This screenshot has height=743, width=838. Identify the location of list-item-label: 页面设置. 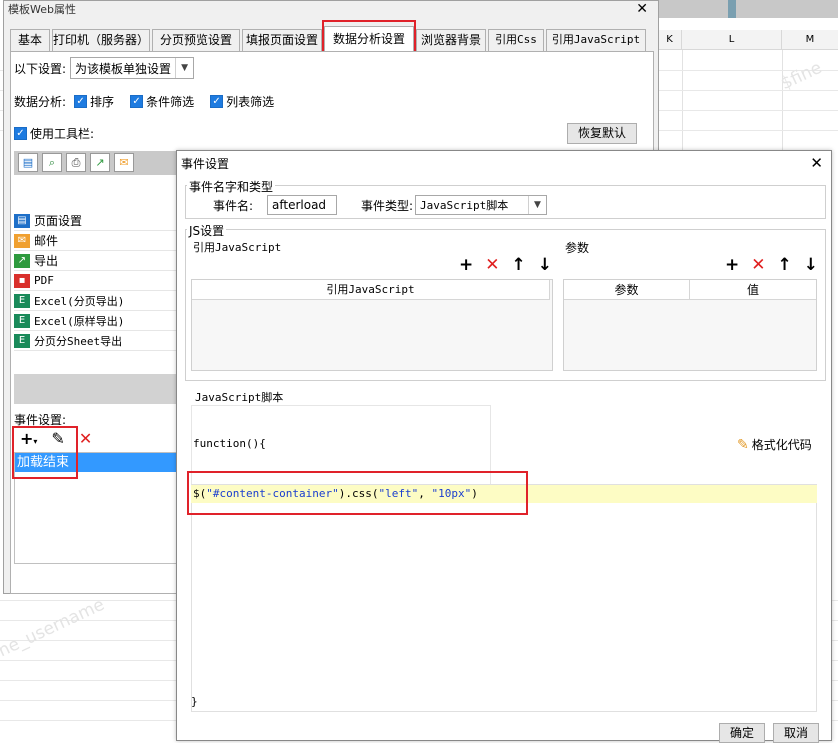
(58, 221).